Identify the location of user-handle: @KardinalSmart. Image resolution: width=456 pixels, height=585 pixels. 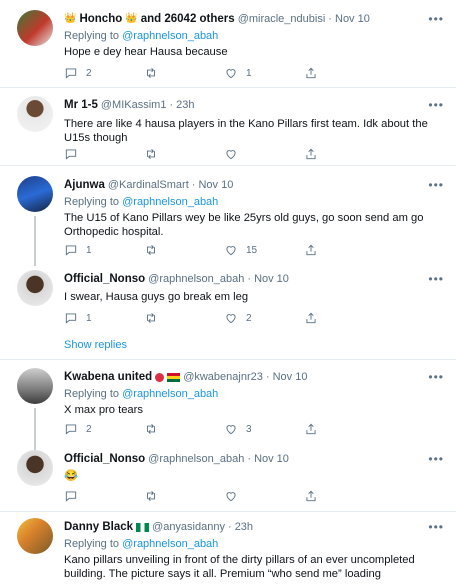
(148, 185).